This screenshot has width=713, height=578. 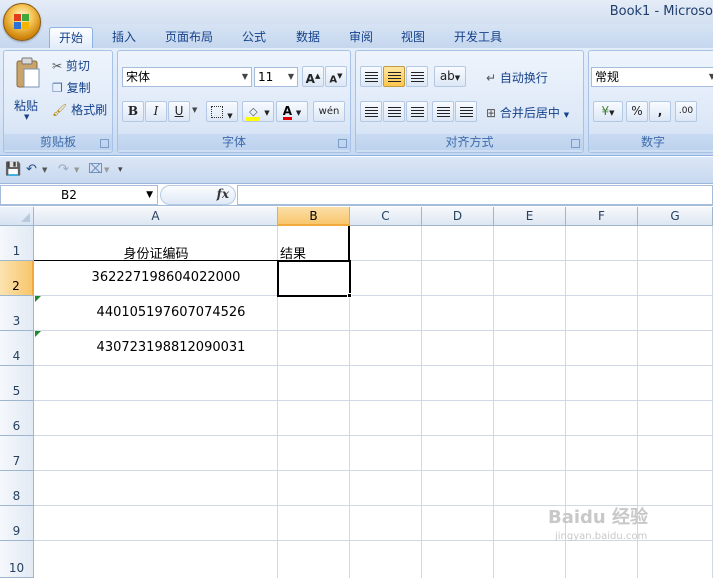 What do you see at coordinates (491, 78) in the screenshot?
I see `wrap-text-icon: ↵` at bounding box center [491, 78].